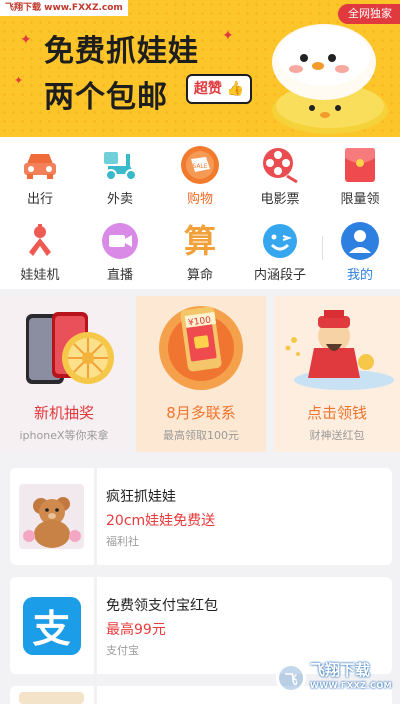 This screenshot has width=400, height=704. I want to click on promo-subtitle: 财神送红包, so click(337, 435).